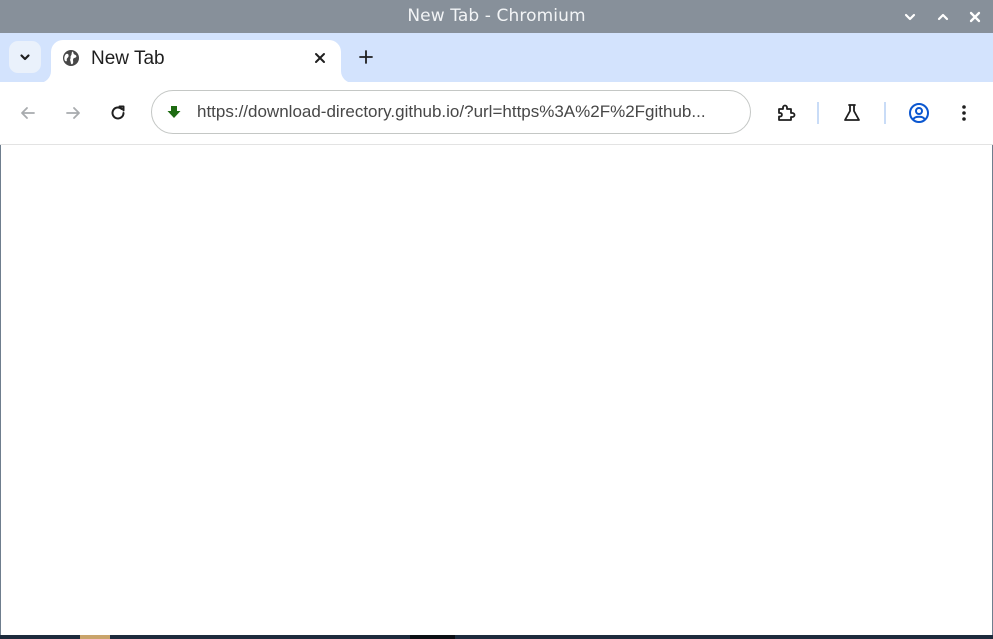 The width and height of the screenshot is (993, 639). I want to click on minimize-button, so click(910, 17).